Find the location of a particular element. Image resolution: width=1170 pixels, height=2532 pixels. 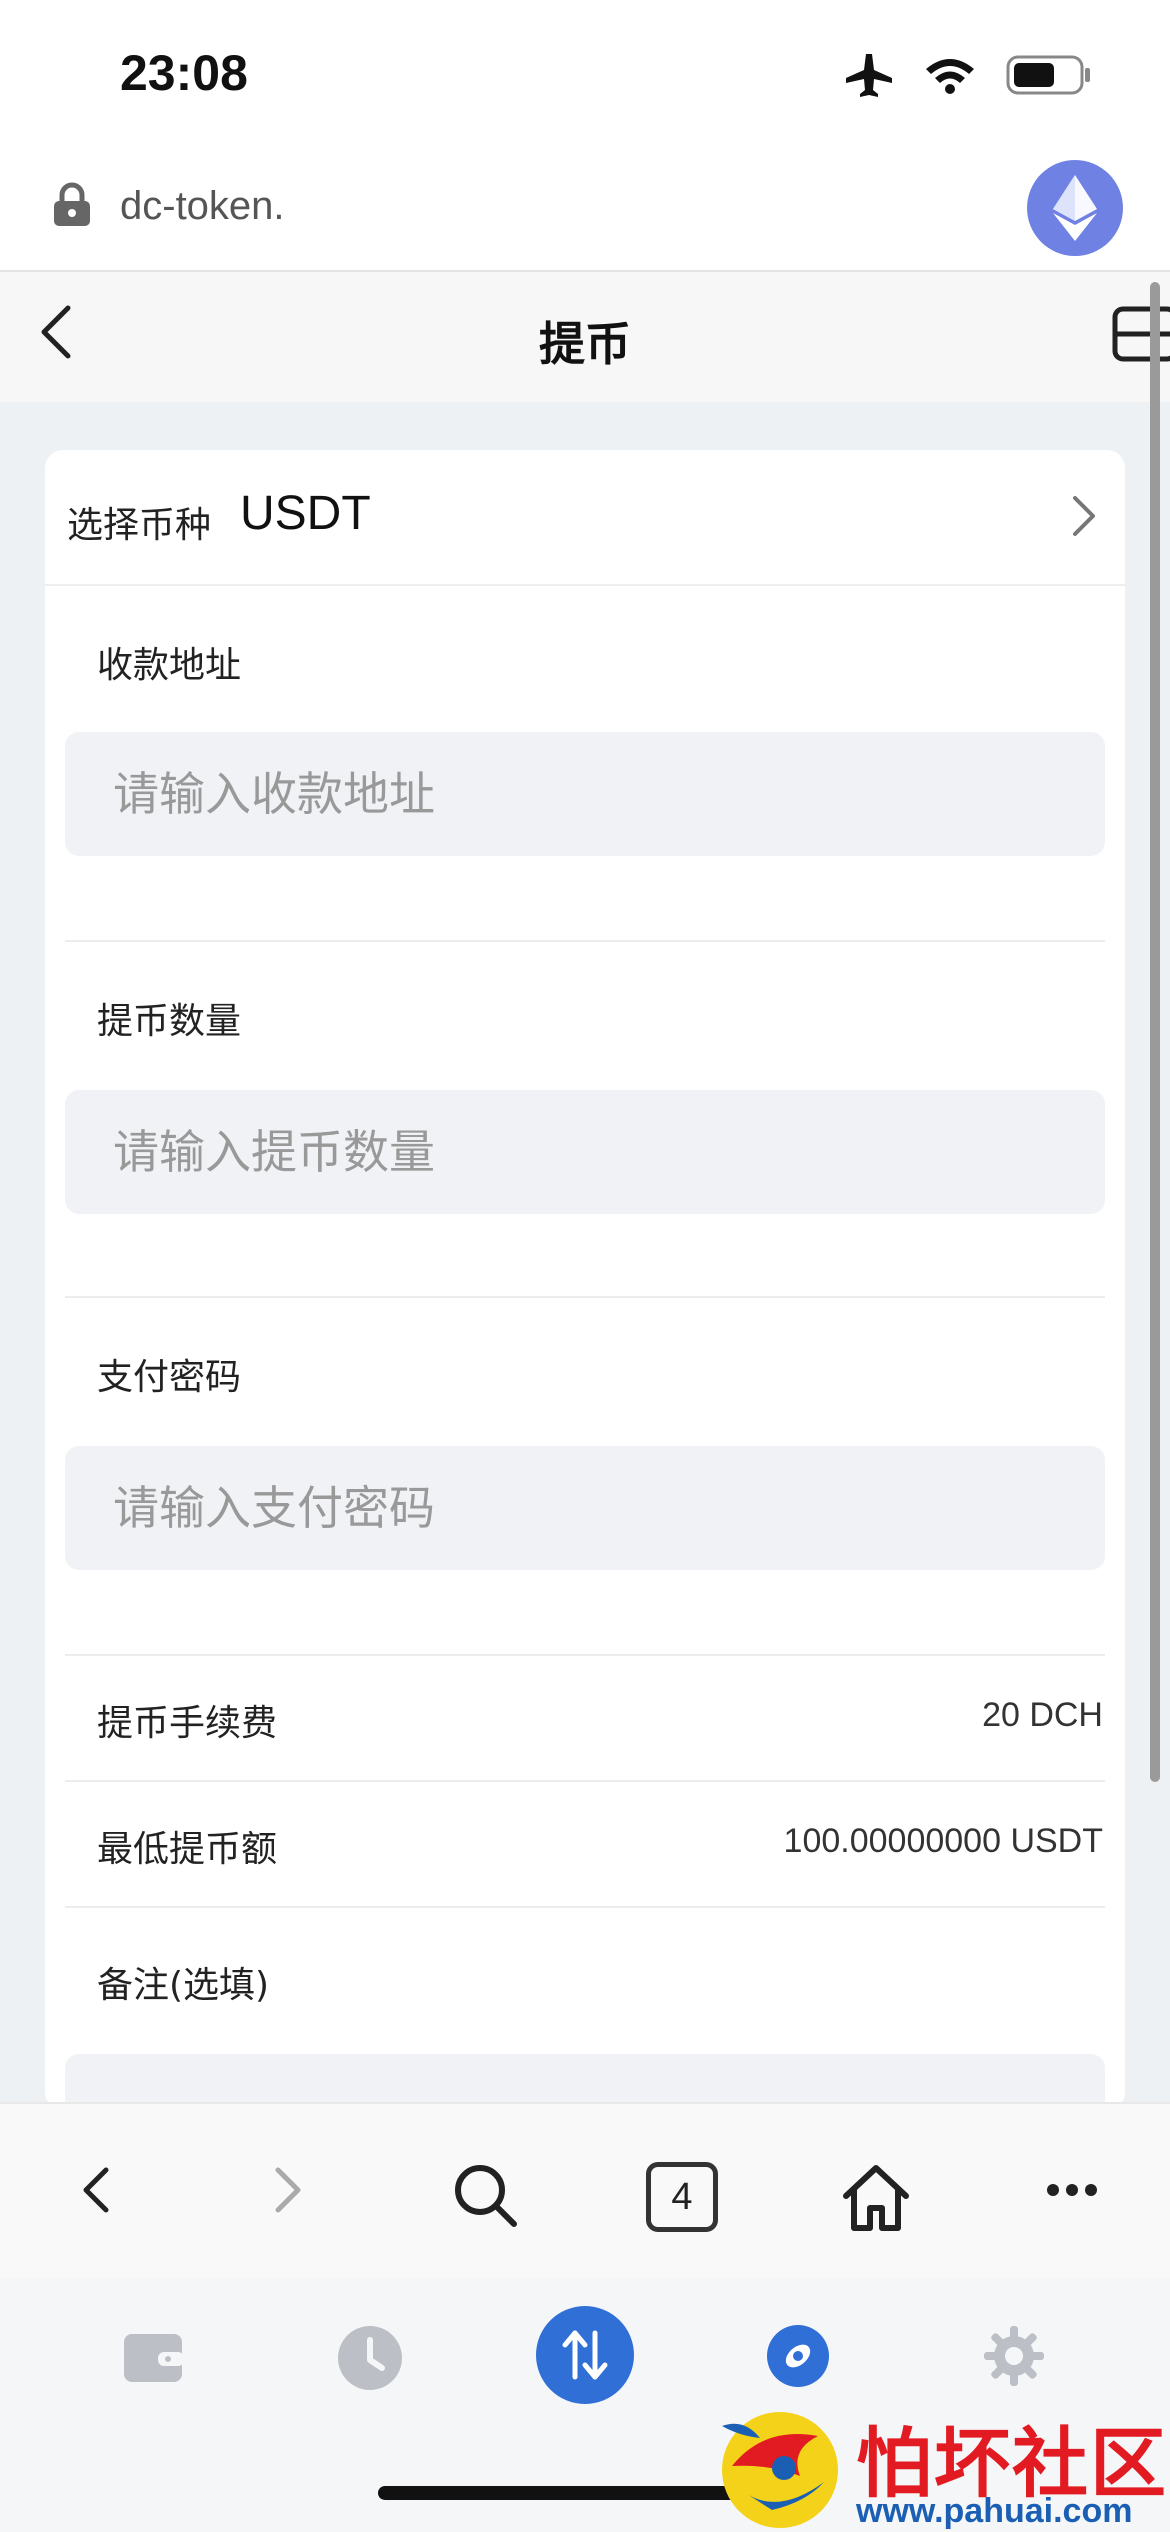

lock-icon is located at coordinates (72, 207).